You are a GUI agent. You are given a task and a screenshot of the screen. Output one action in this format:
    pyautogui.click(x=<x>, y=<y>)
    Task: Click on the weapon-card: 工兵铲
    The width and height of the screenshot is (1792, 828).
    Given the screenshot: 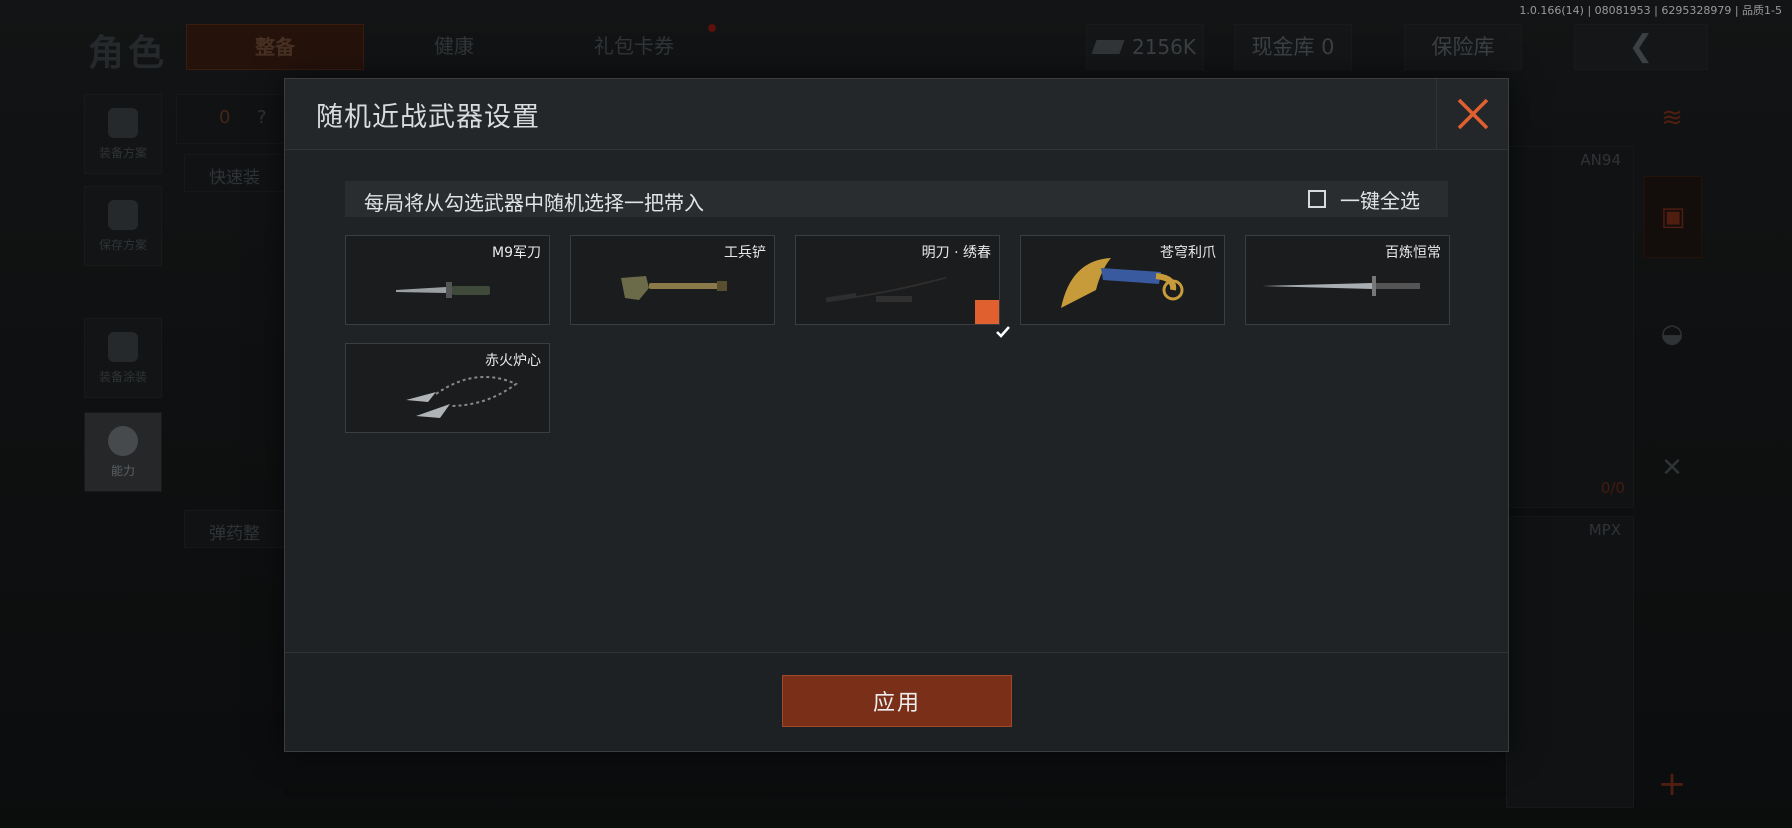 What is the action you would take?
    pyautogui.click(x=672, y=280)
    